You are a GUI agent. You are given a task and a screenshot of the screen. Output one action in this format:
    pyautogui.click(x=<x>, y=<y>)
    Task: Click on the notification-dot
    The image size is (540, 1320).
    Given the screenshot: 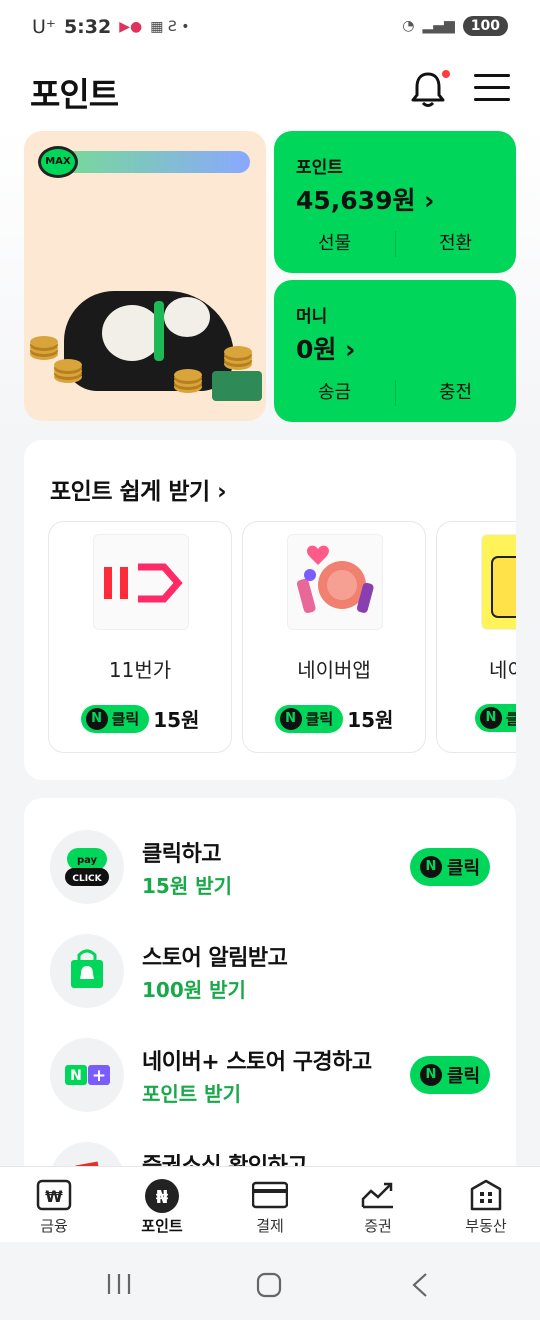 What is the action you would take?
    pyautogui.click(x=446, y=74)
    